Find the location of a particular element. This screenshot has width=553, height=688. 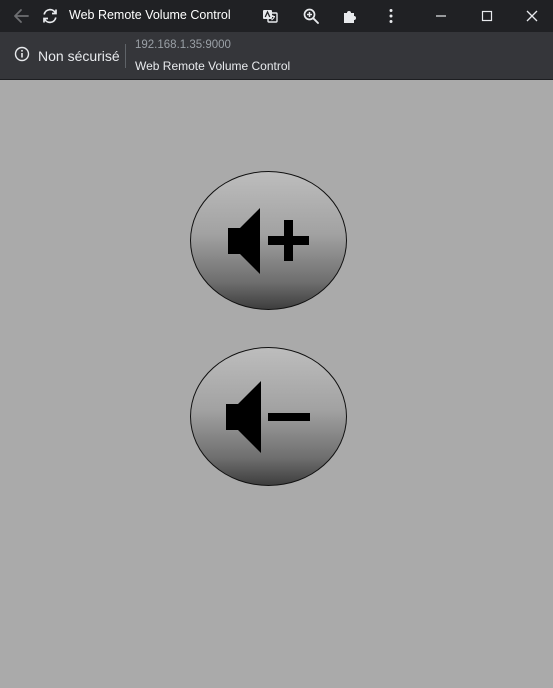

volume-down-button is located at coordinates (268, 416).